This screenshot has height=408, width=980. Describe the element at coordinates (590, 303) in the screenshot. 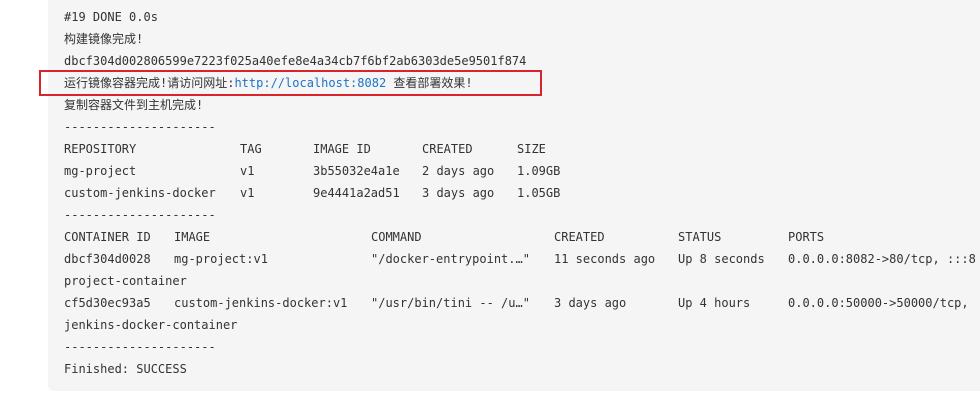

I see `containers-cell-created: 3 days ago` at that location.